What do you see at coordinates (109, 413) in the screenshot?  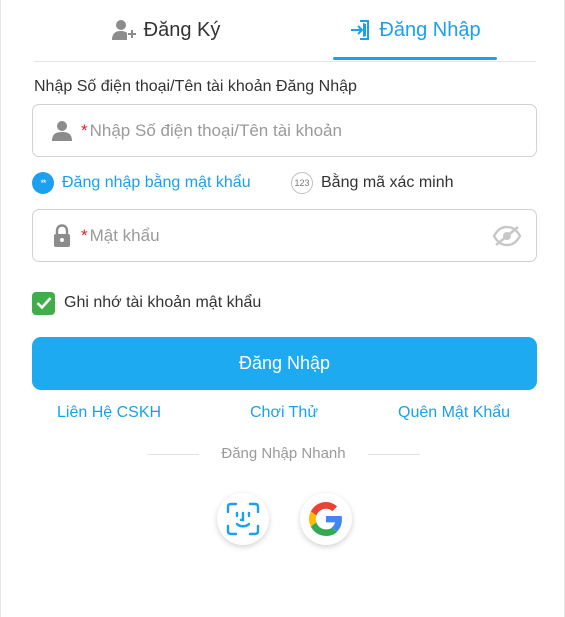 I see `support-link: Liên Hệ CSKH` at bounding box center [109, 413].